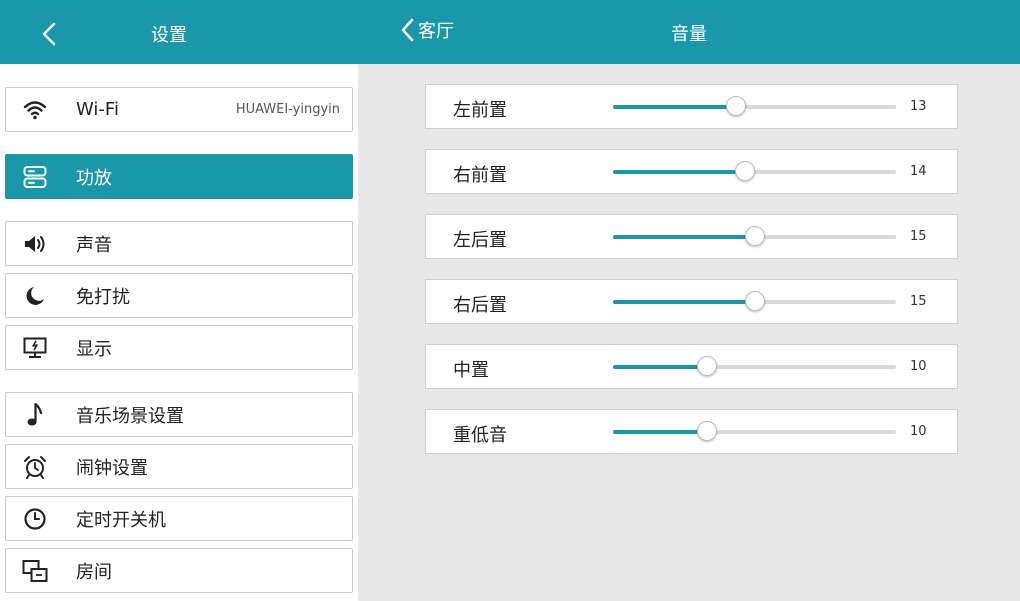 Image resolution: width=1020 pixels, height=601 pixels. What do you see at coordinates (179, 176) in the screenshot?
I see `menu-item-amplifier: 功放` at bounding box center [179, 176].